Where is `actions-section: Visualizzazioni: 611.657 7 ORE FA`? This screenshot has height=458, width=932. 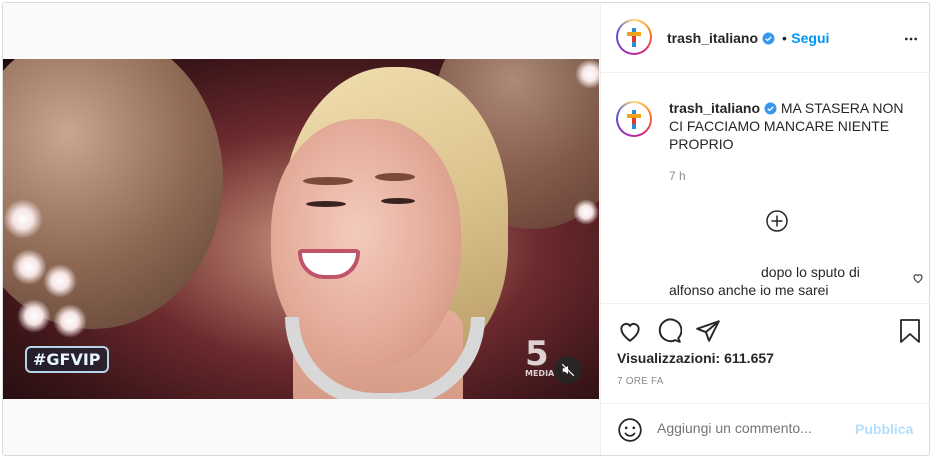
actions-section: Visualizzazioni: 611.657 7 ORE FA is located at coordinates (765, 353).